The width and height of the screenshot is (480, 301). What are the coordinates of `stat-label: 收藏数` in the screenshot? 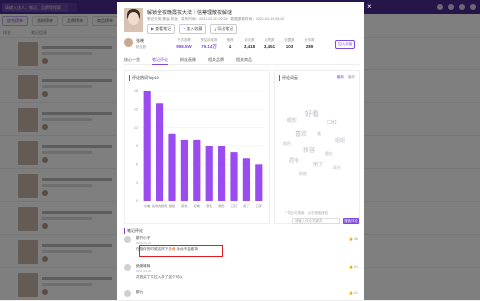 It's located at (289, 40).